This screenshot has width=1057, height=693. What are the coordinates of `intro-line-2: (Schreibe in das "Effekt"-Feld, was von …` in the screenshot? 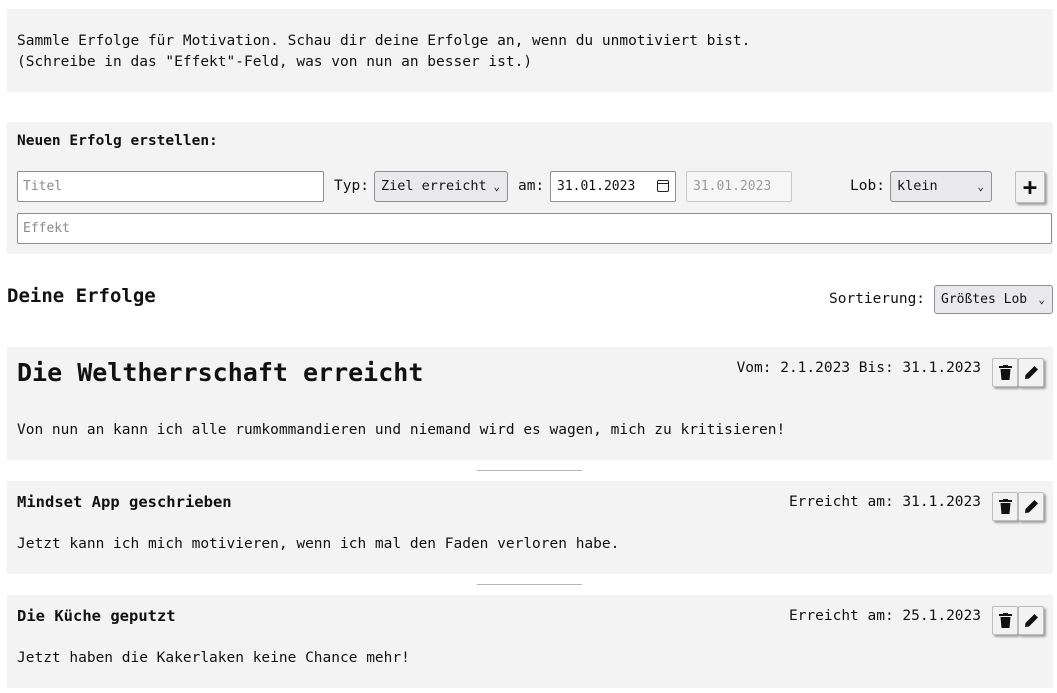 It's located at (275, 62).